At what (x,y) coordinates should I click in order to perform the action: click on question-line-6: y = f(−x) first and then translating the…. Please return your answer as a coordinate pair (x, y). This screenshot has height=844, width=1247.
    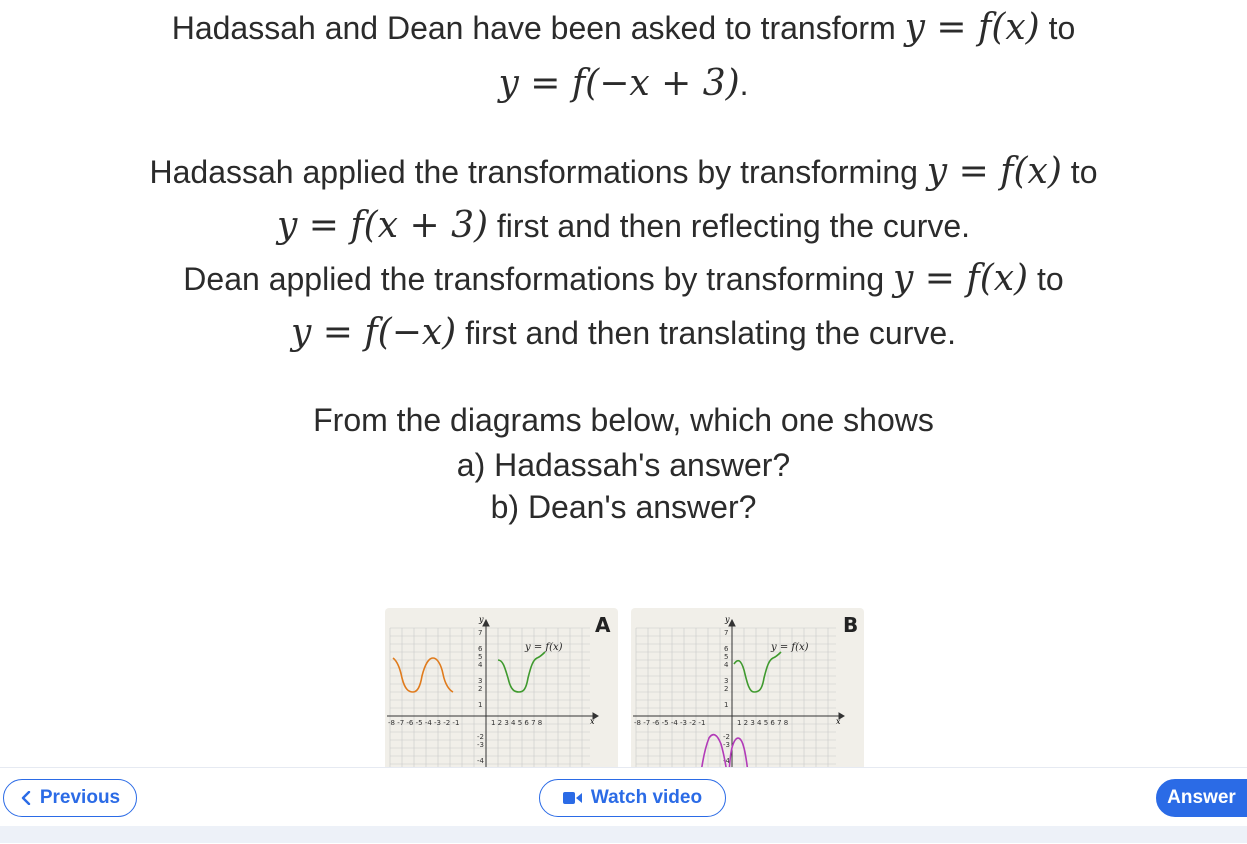
    Looking at the image, I should click on (623, 333).